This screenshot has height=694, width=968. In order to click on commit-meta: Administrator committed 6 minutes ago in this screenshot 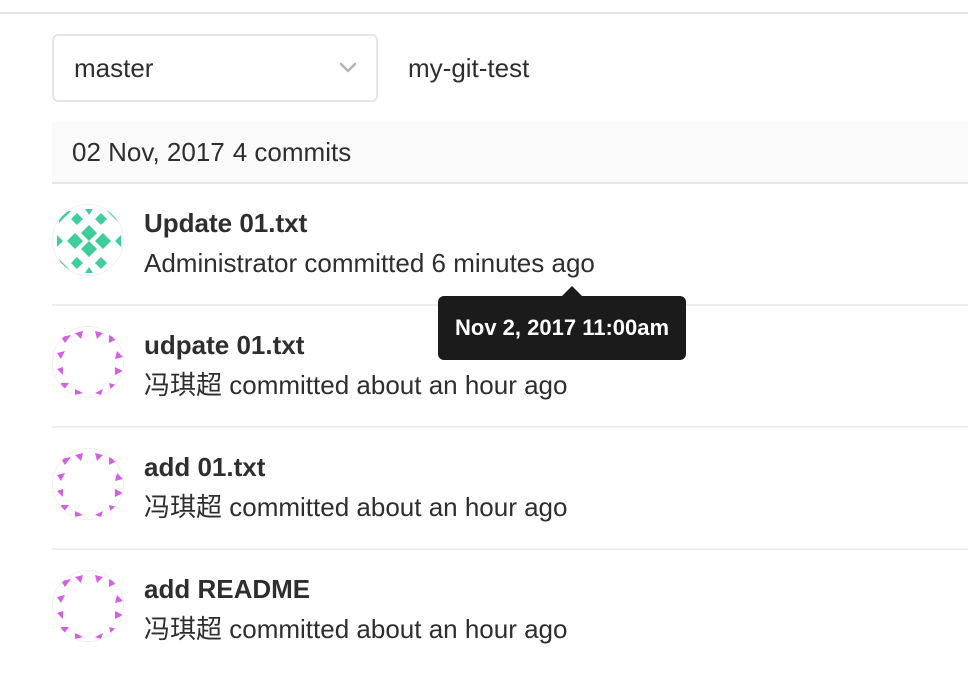, I will do `click(369, 263)`.